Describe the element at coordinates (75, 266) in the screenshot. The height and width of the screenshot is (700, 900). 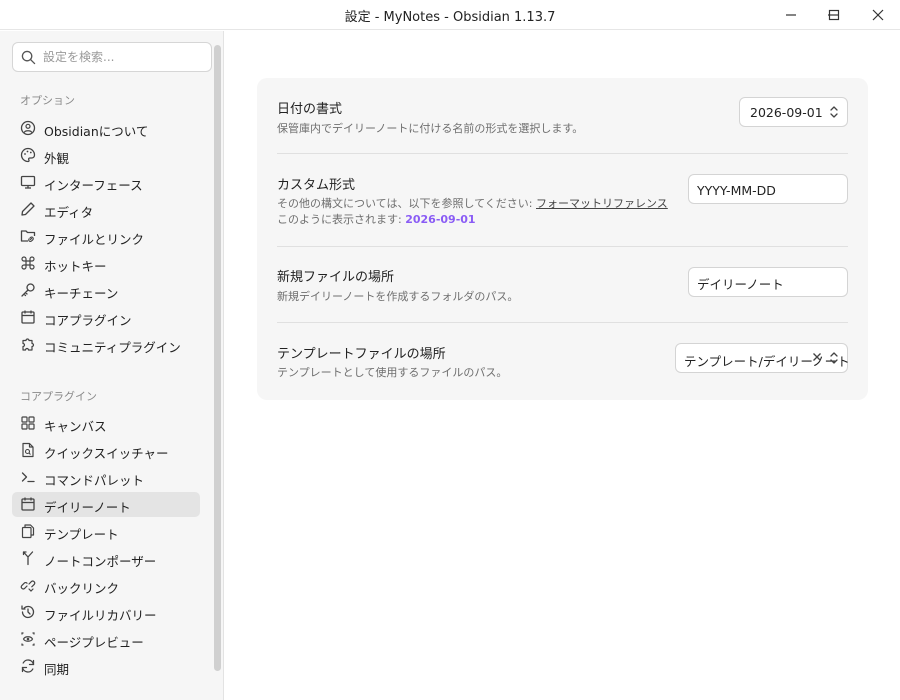
I see `sidebar-item-label: ホットキー` at that location.